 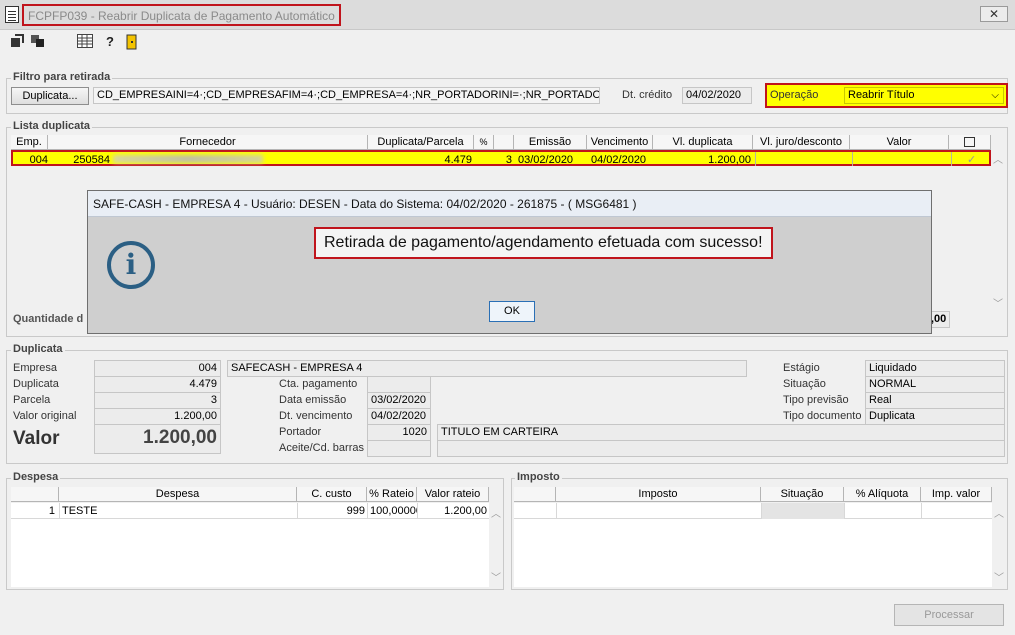 What do you see at coordinates (703, 142) in the screenshot?
I see `col-vl-duplicata: Vl. duplicata` at bounding box center [703, 142].